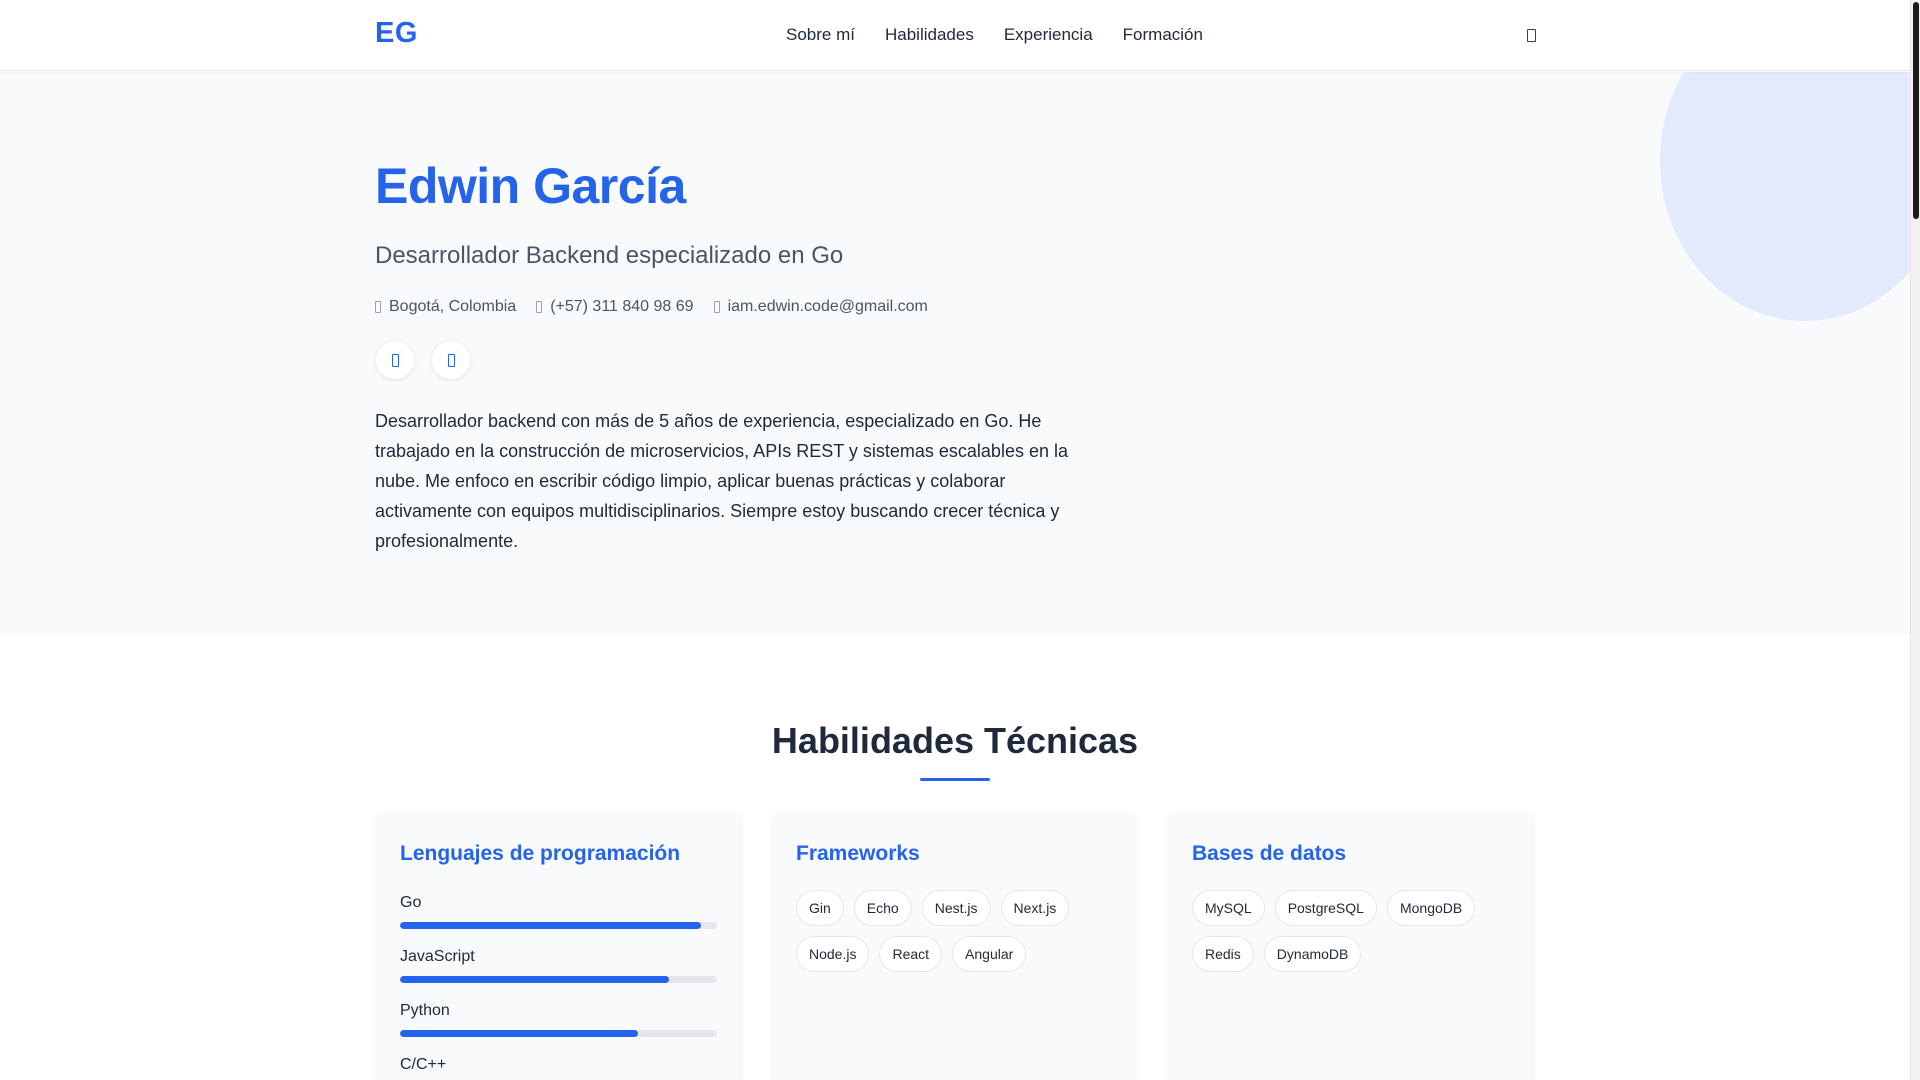 Image resolution: width=1920 pixels, height=1080 pixels. Describe the element at coordinates (1035, 908) in the screenshot. I see `framework-tag: Next.js` at that location.